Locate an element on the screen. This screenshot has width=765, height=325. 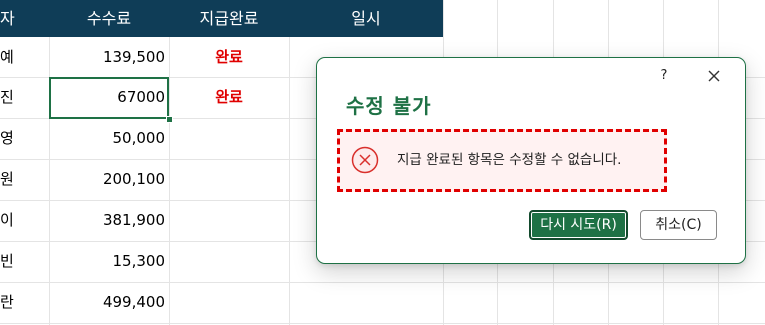
name-cell: 이 is located at coordinates (22, 220).